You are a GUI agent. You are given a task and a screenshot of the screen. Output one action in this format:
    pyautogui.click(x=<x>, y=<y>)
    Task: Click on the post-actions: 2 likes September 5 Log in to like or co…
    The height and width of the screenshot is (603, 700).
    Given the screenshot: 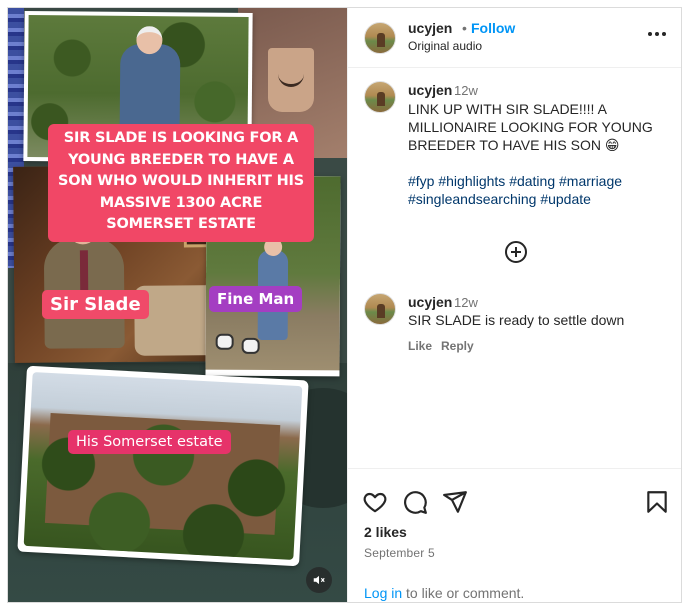 What is the action you would take?
    pyautogui.click(x=514, y=535)
    